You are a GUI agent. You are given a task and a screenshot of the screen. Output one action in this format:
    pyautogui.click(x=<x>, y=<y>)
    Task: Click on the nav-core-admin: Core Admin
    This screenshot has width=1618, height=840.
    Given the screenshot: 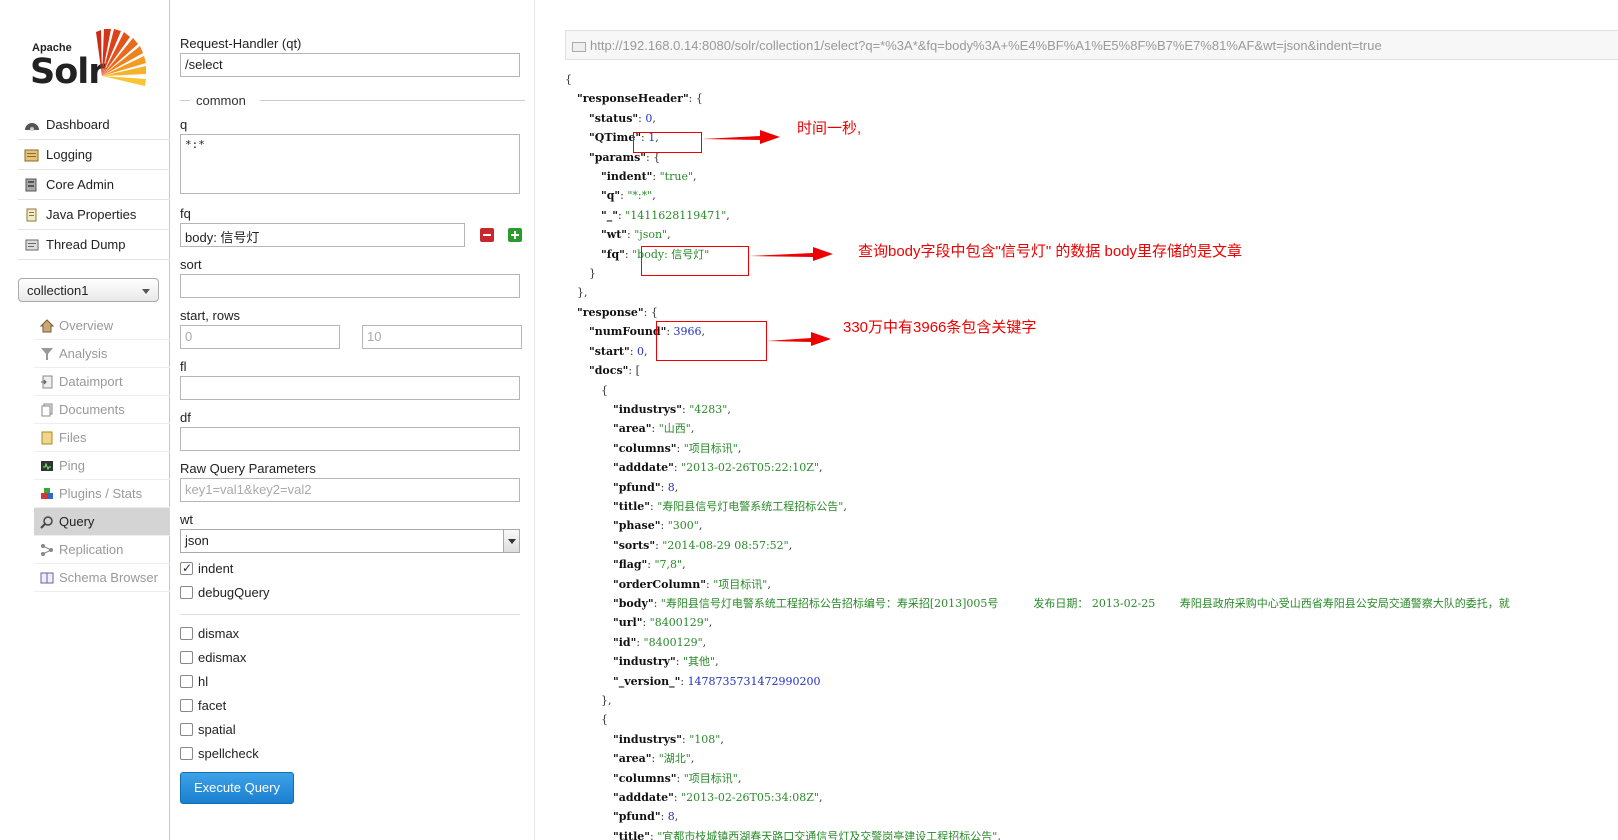 What is the action you would take?
    pyautogui.click(x=94, y=185)
    